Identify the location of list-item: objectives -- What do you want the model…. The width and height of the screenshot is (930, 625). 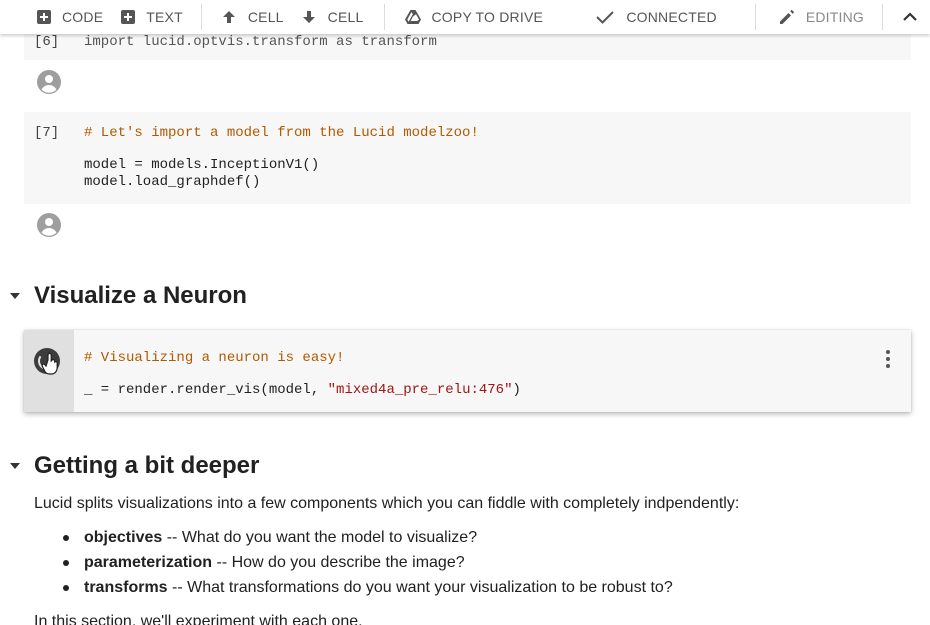
(365, 537).